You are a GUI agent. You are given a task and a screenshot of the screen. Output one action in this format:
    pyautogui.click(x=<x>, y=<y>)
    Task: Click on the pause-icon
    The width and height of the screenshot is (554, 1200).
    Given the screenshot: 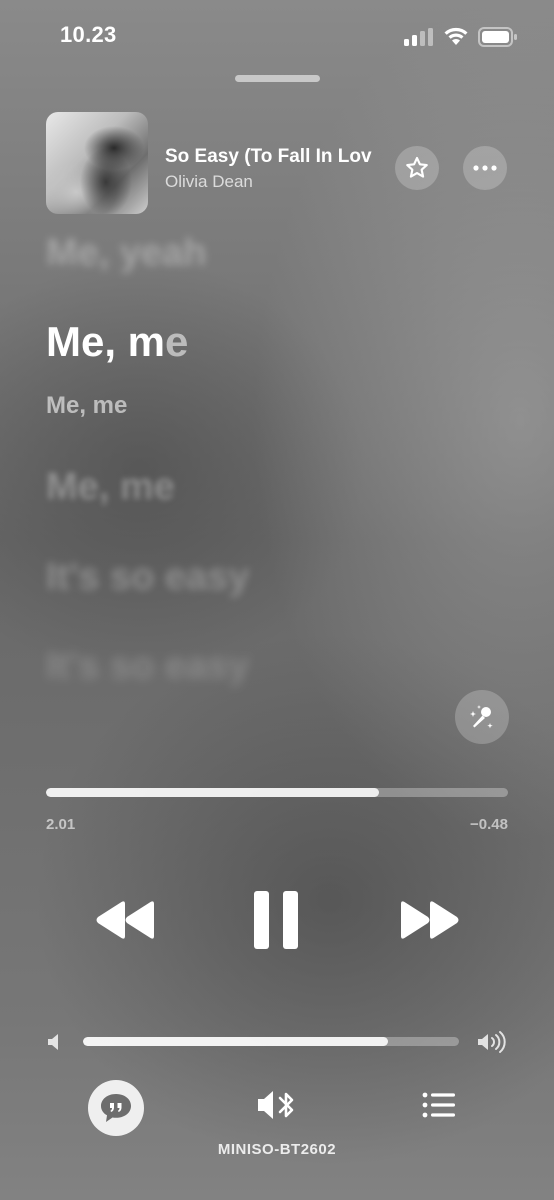 What is the action you would take?
    pyautogui.click(x=276, y=920)
    